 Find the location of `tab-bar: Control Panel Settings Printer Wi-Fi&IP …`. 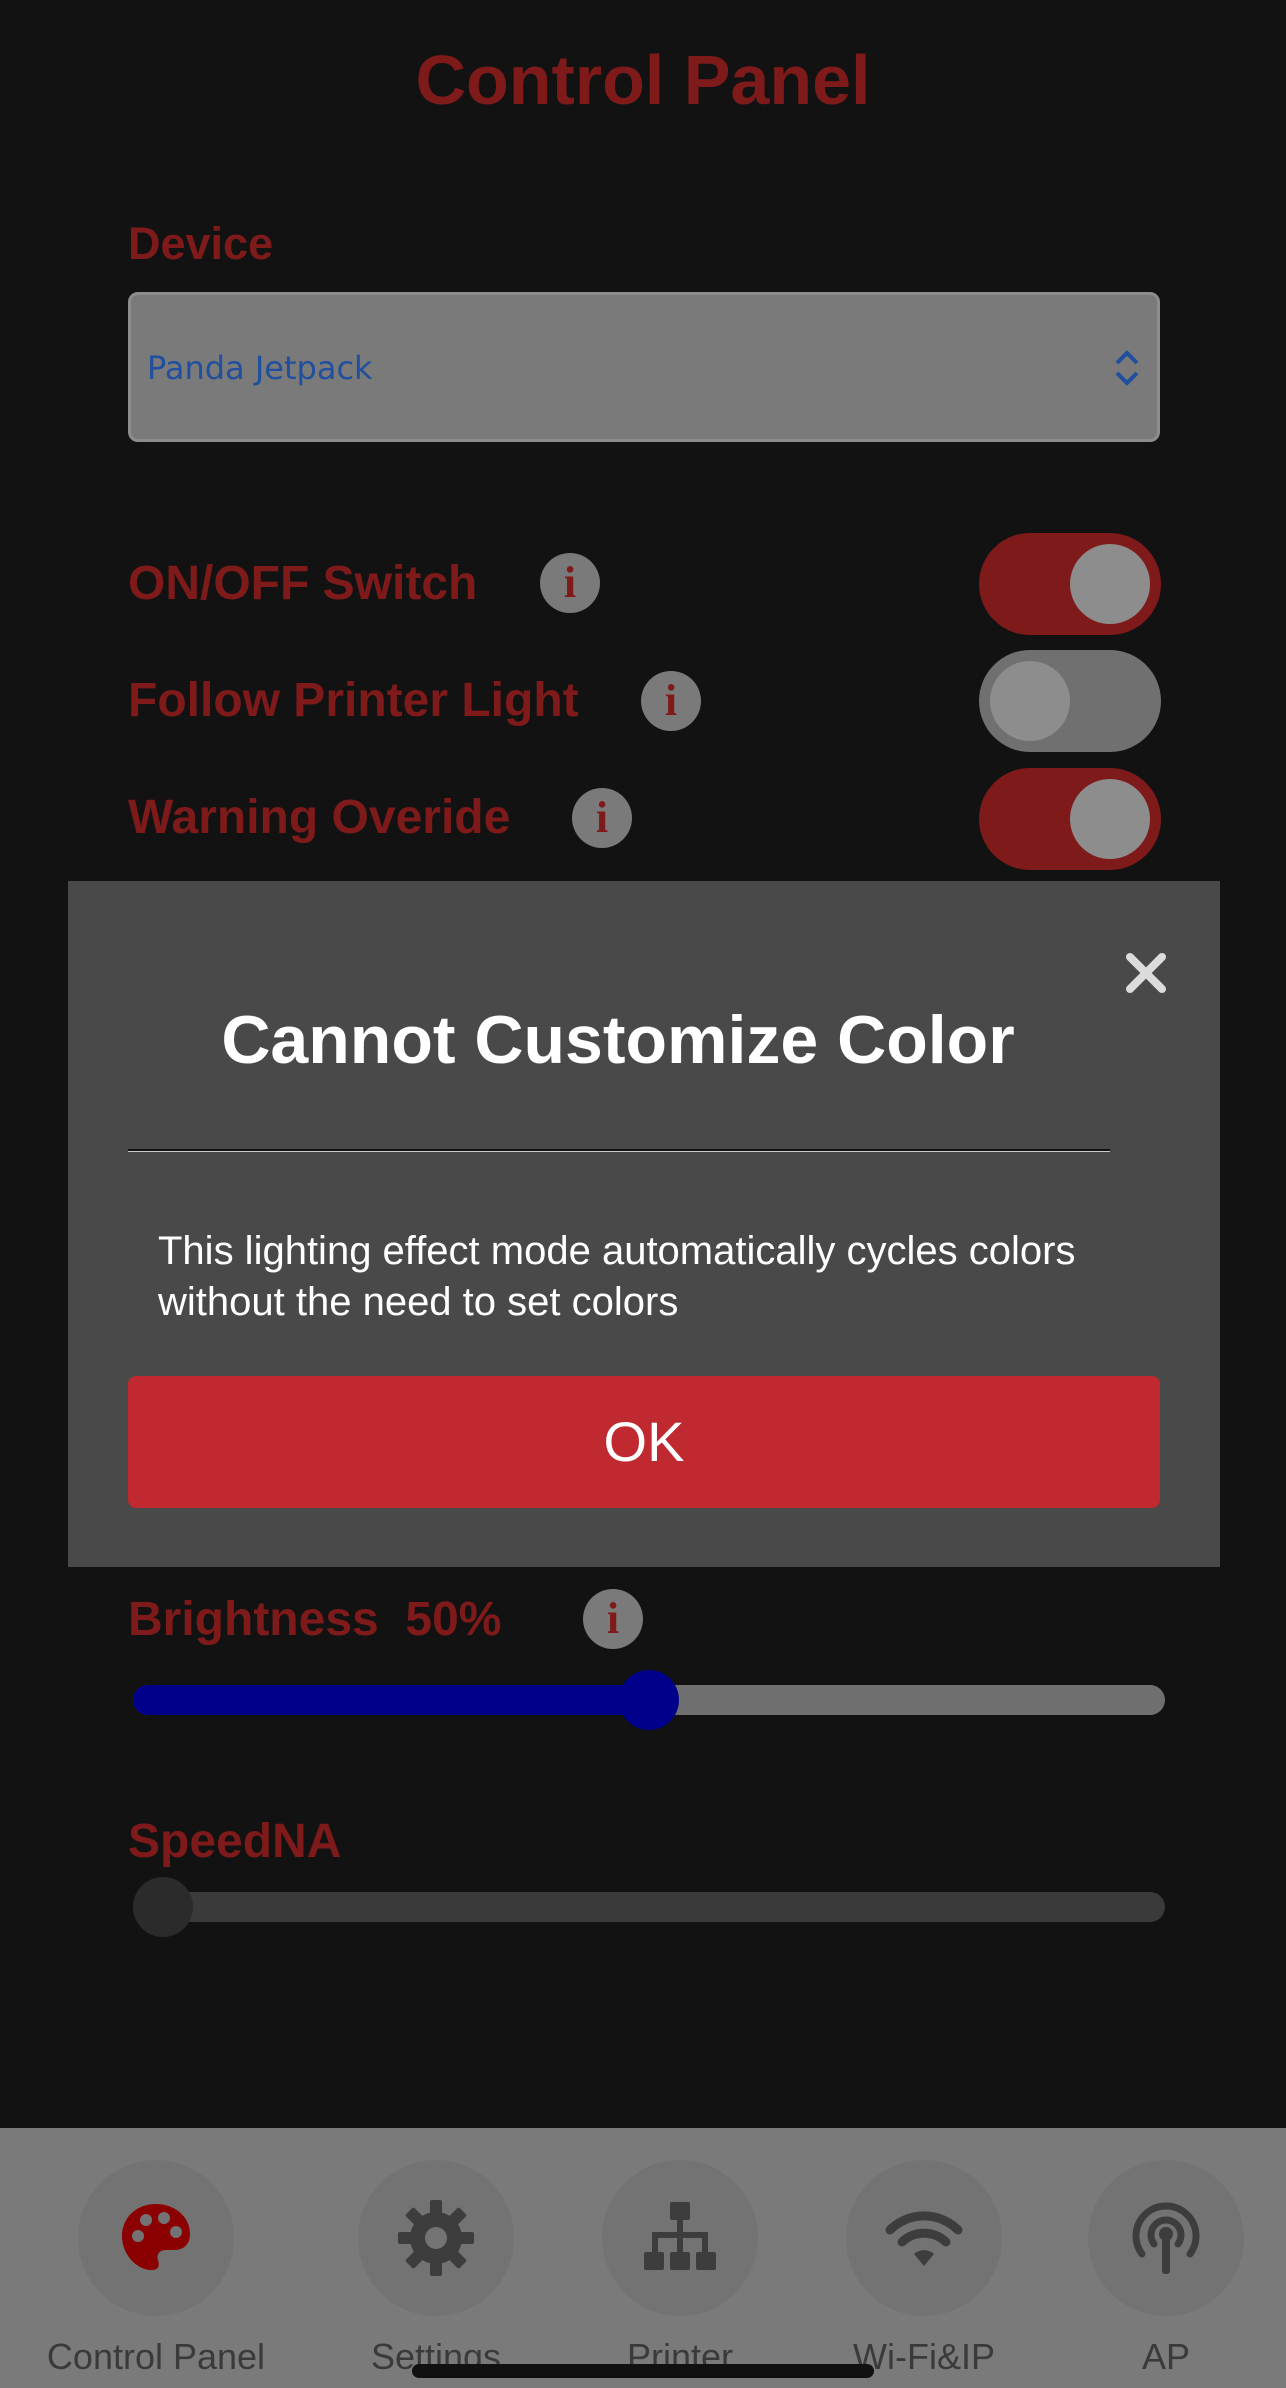

tab-bar: Control Panel Settings Printer Wi-Fi&IP … is located at coordinates (643, 2258).